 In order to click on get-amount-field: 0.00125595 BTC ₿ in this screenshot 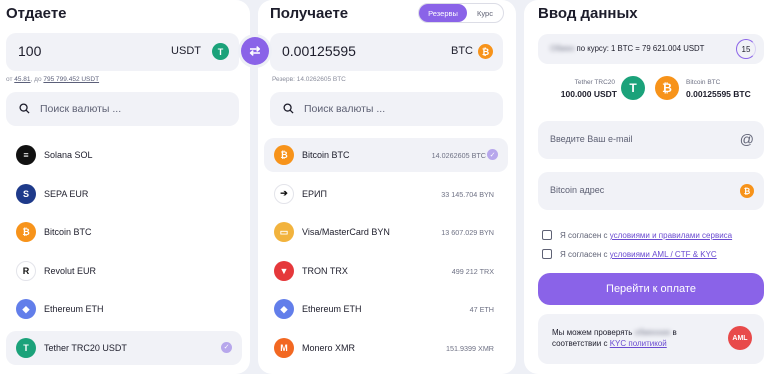, I will do `click(386, 52)`.